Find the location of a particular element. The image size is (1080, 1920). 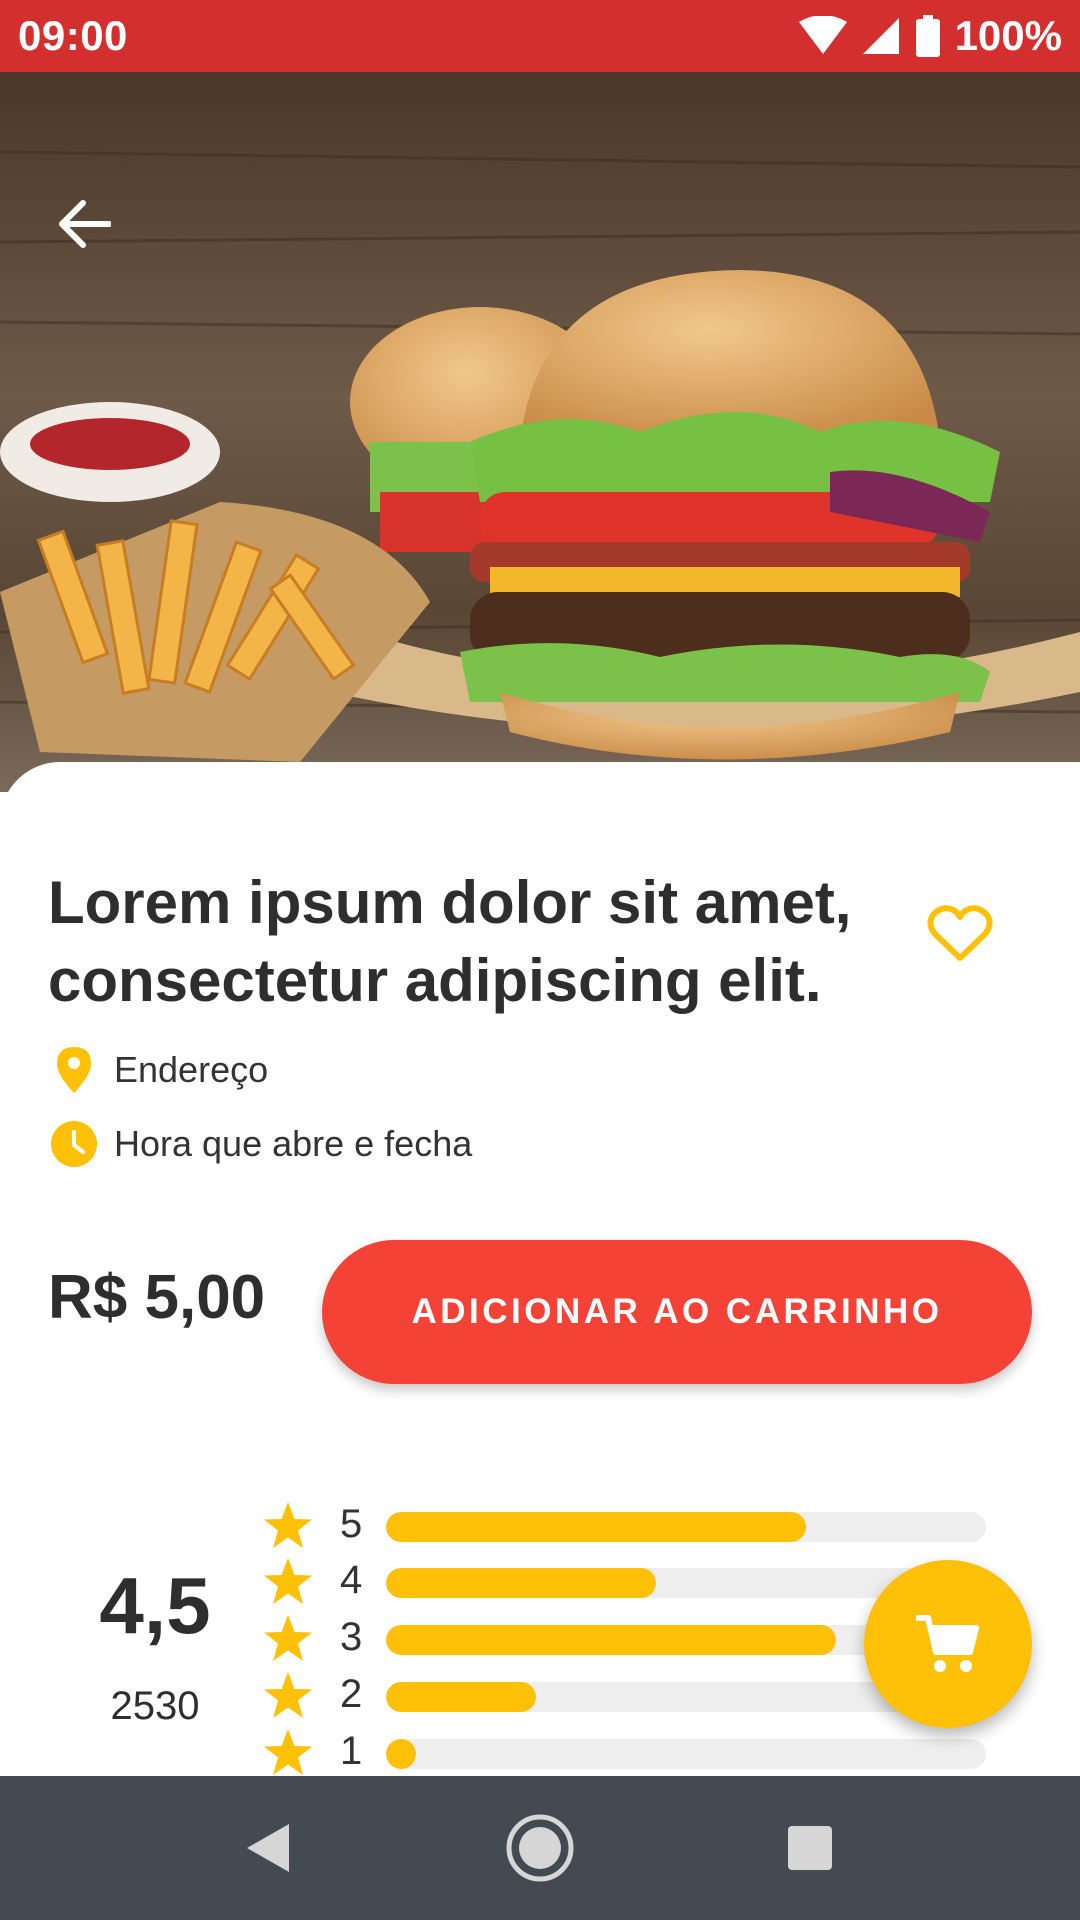

recents-square-icon is located at coordinates (810, 1848).